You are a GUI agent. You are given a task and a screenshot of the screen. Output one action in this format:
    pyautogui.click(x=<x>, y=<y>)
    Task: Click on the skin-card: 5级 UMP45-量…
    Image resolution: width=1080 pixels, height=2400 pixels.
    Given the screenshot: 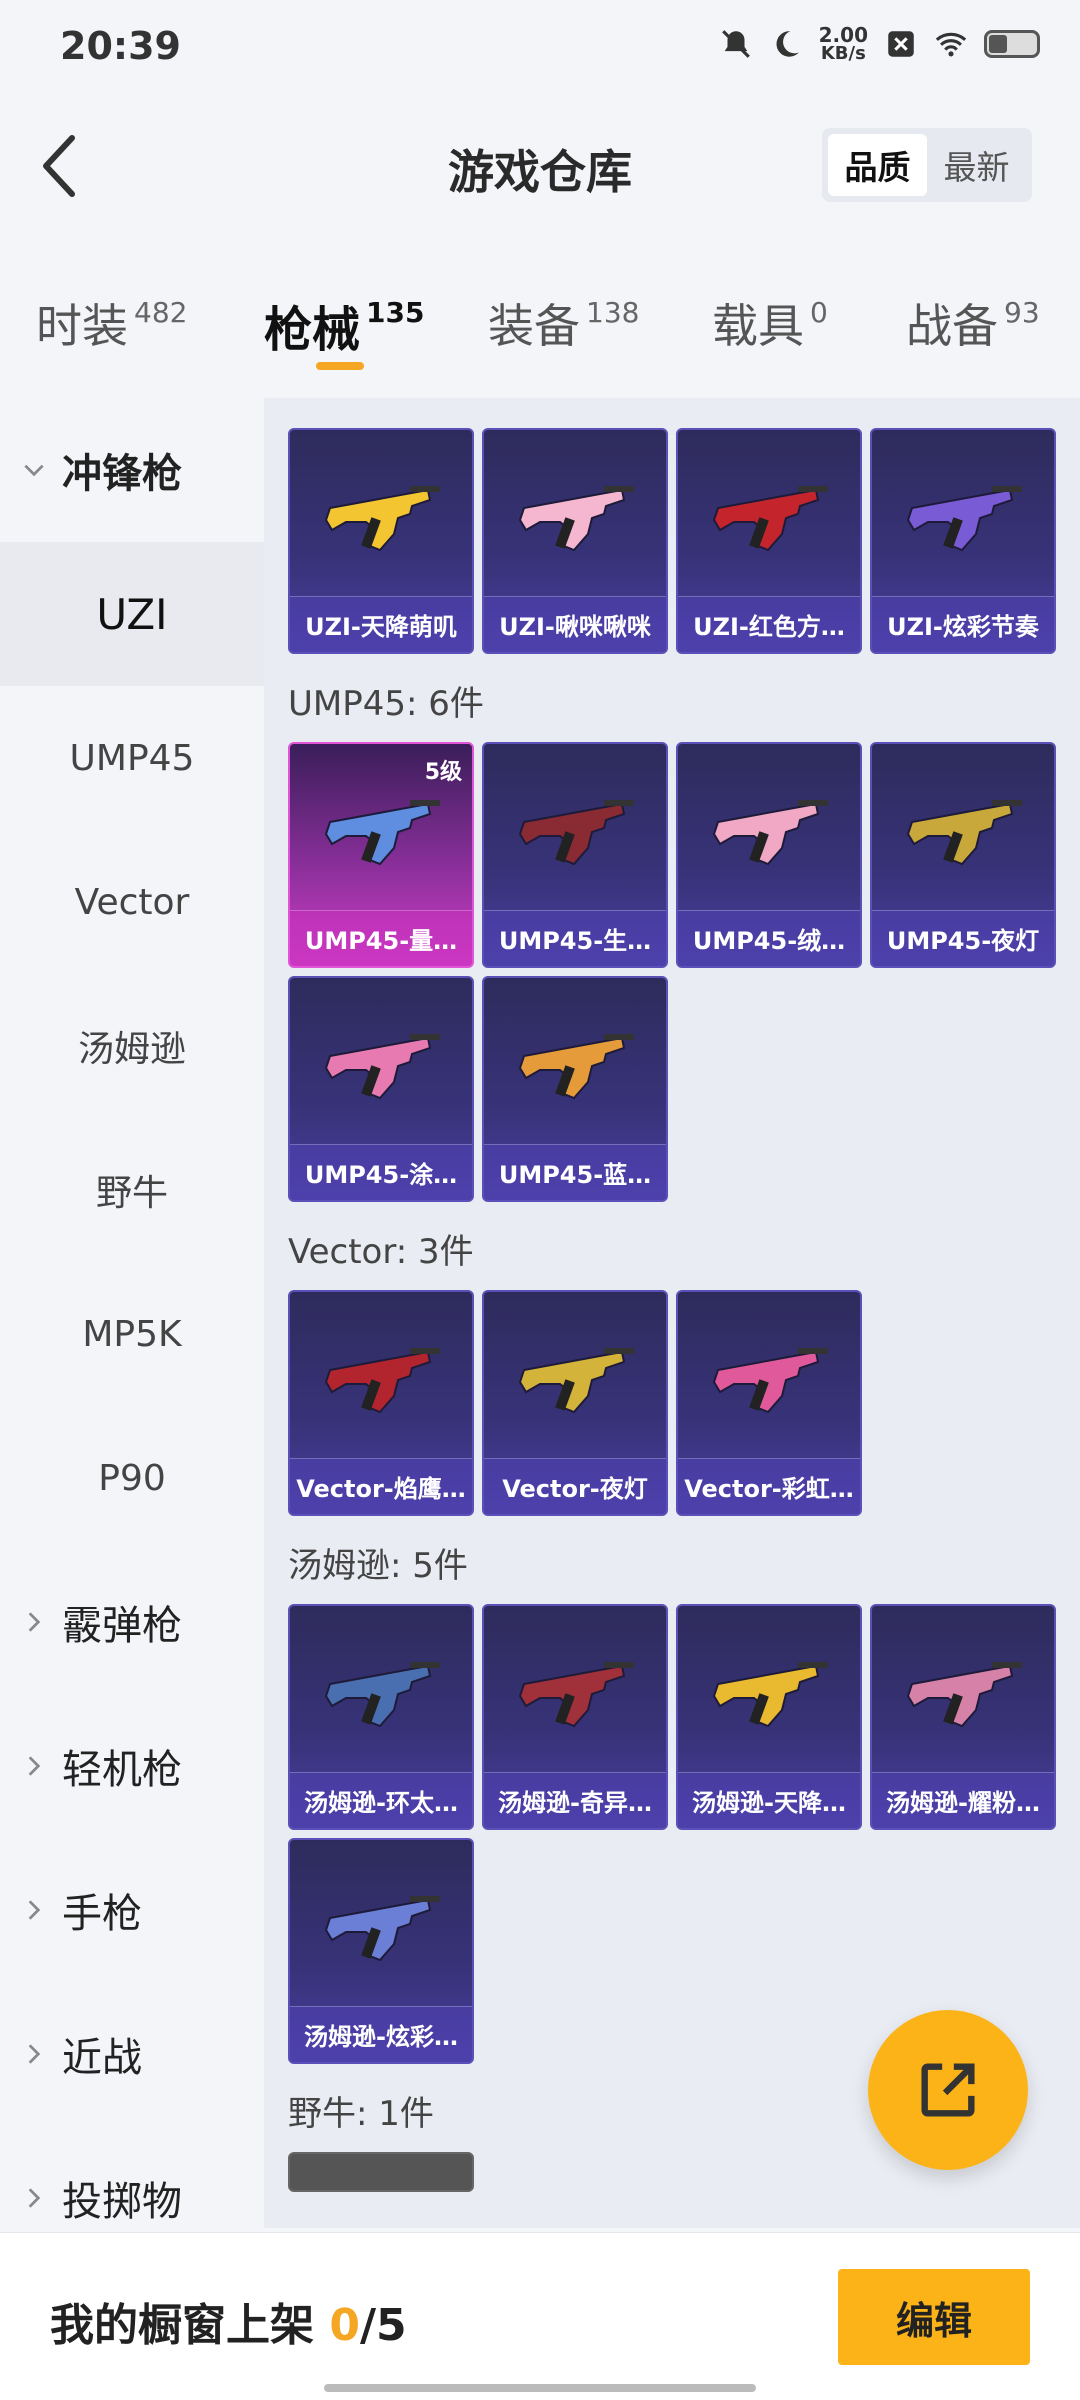 What is the action you would take?
    pyautogui.click(x=381, y=855)
    